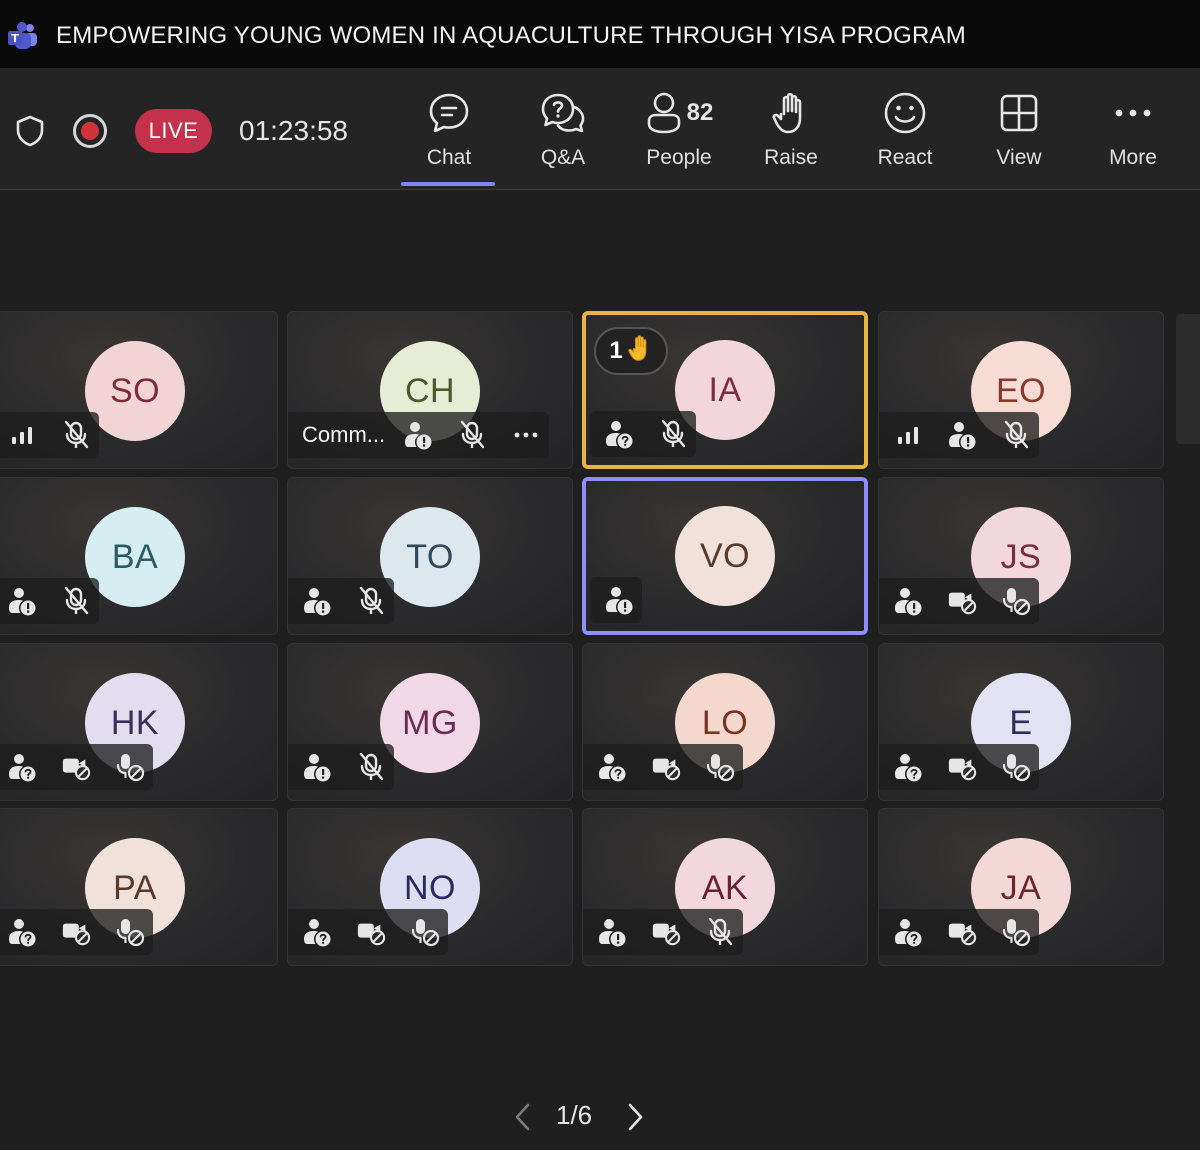  I want to click on avatar: TO, so click(430, 557).